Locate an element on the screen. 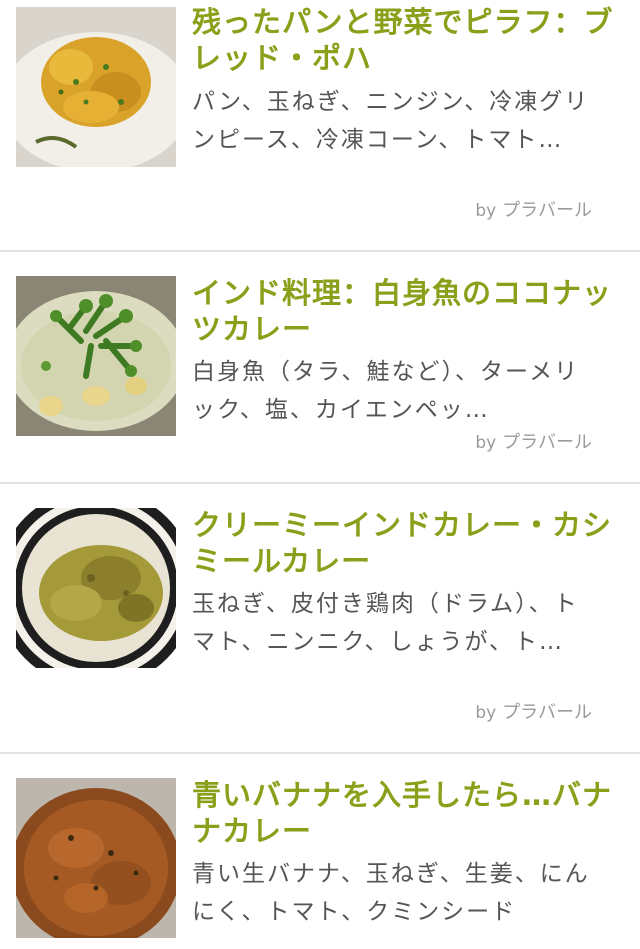  recipe-ingredients: 青い生バナナ、玉ねぎ、生姜、にんにく、トマト、クミンシード is located at coordinates (391, 893).